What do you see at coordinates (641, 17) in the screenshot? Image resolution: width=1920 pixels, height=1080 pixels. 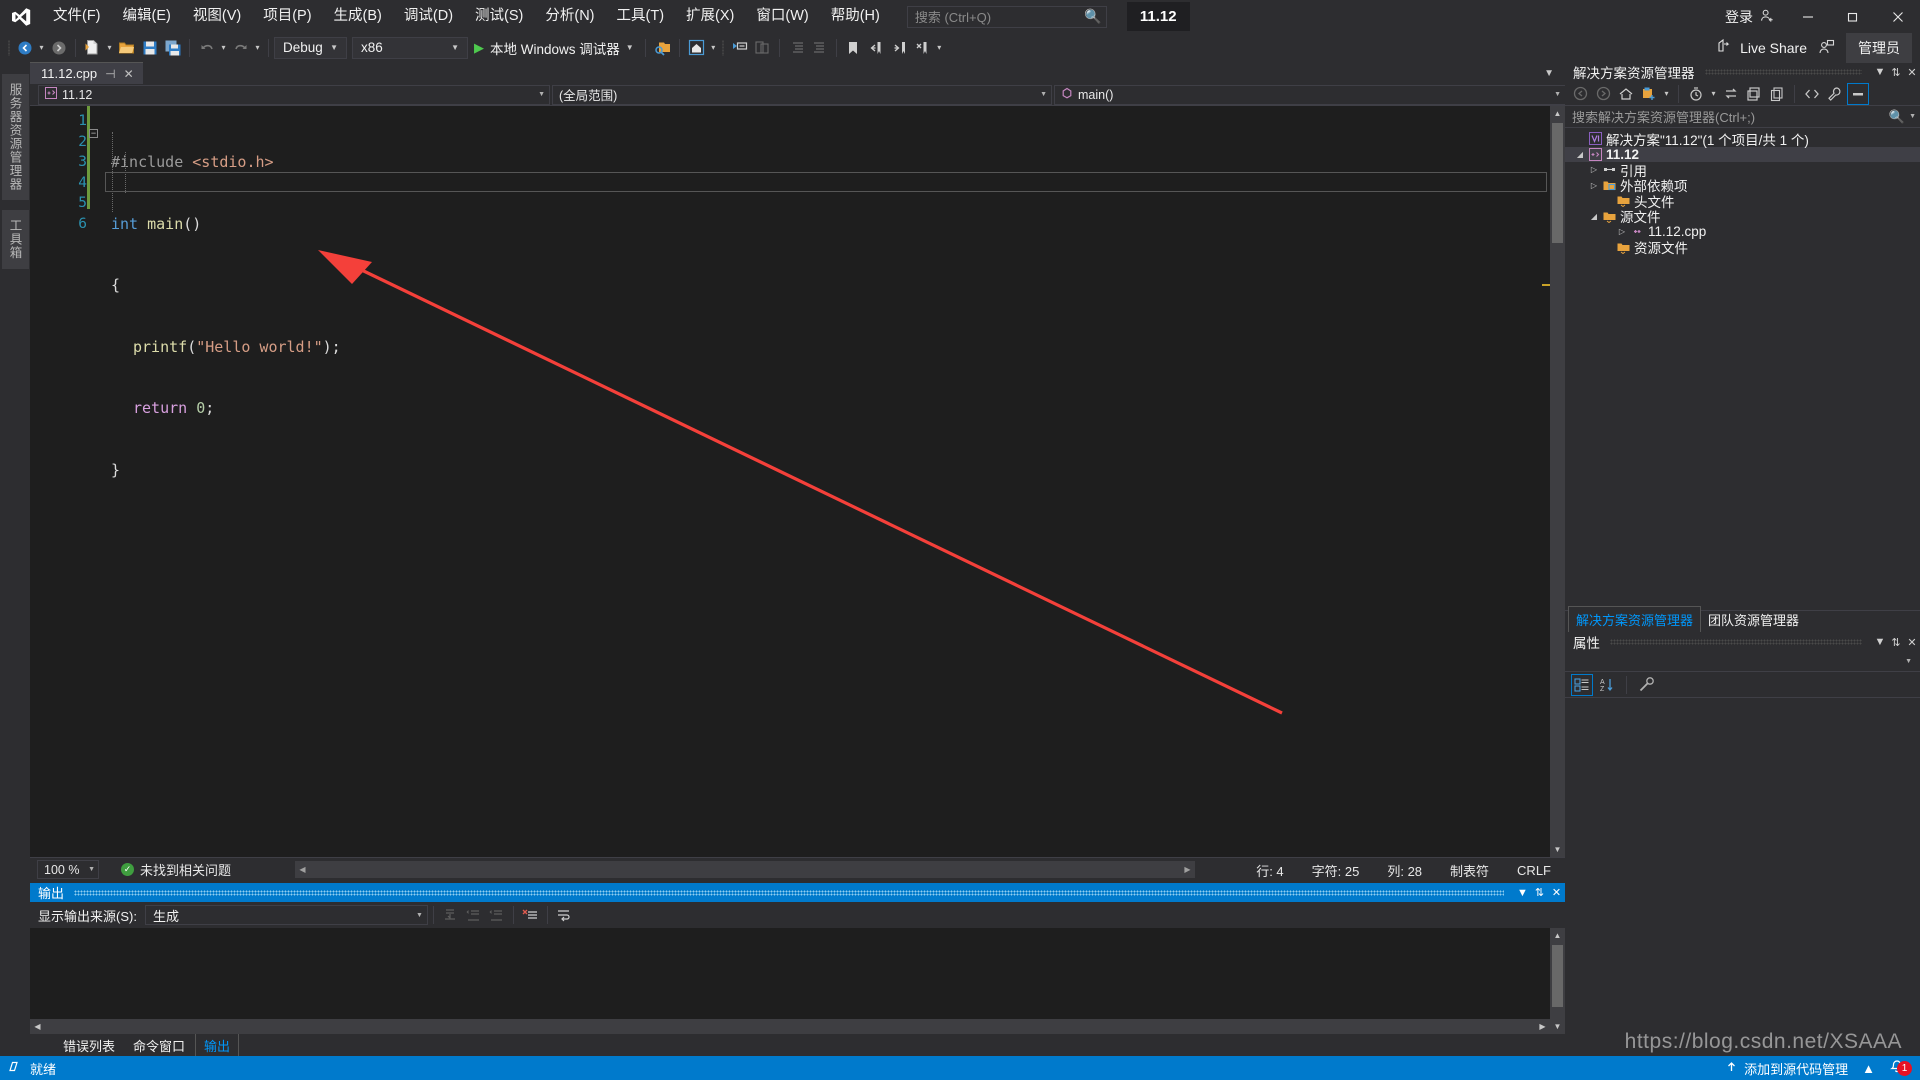 I see `menu-item-tools: 工具(T)` at bounding box center [641, 17].